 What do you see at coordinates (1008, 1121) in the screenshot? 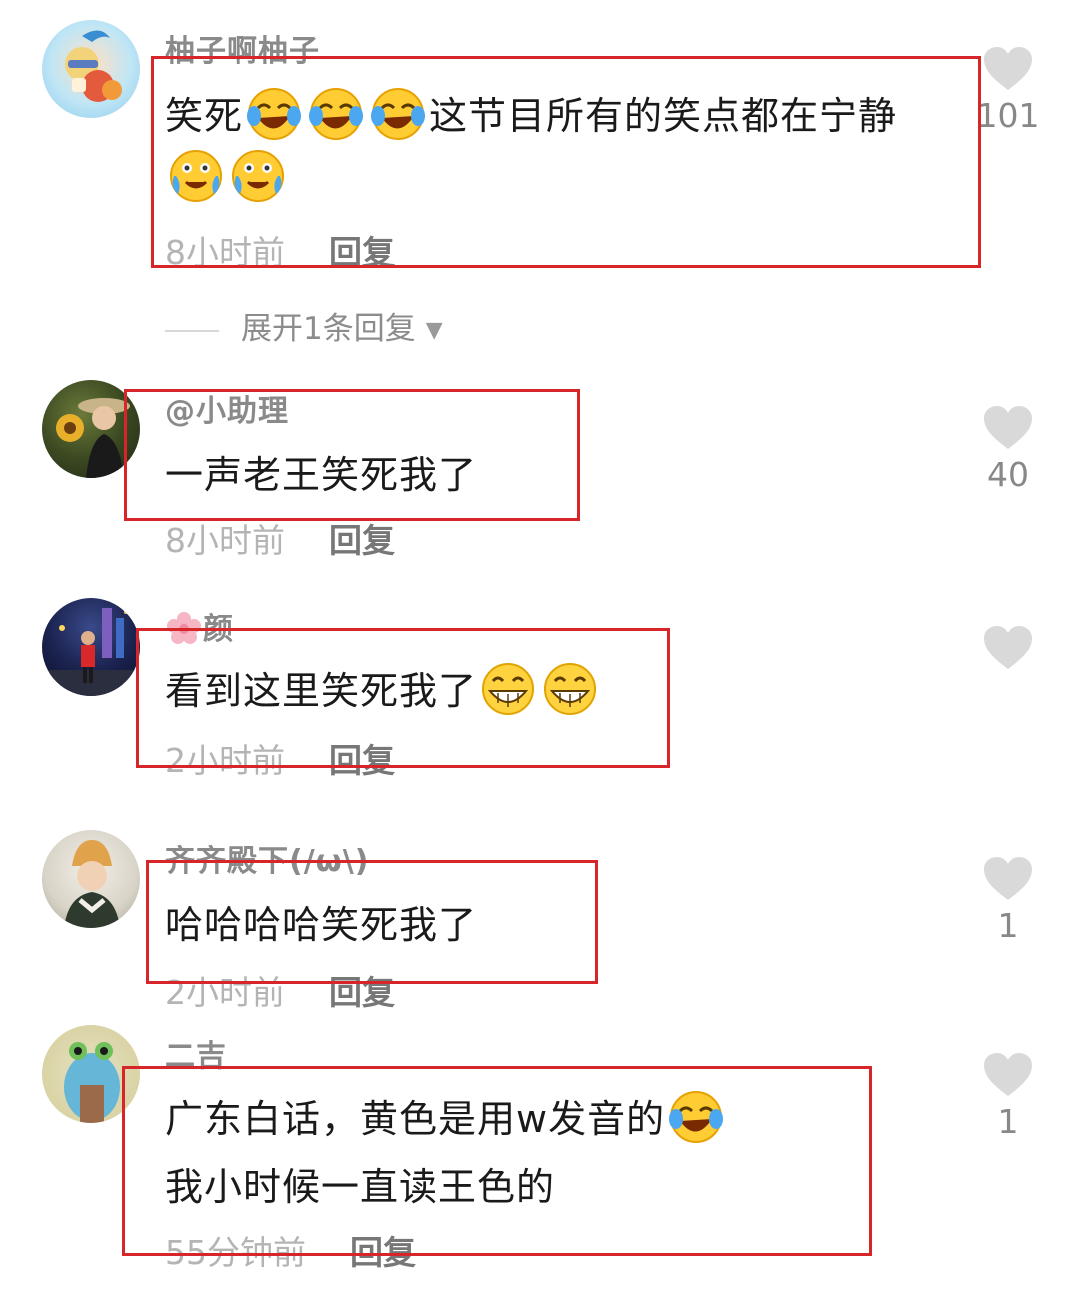
I see `like-count: 1` at bounding box center [1008, 1121].